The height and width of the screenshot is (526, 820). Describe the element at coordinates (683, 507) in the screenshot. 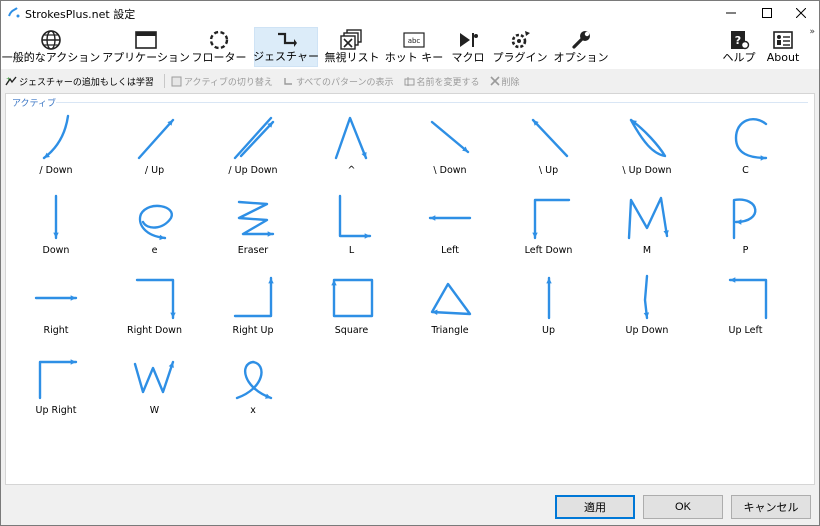

I see `ok-button: OK` at that location.